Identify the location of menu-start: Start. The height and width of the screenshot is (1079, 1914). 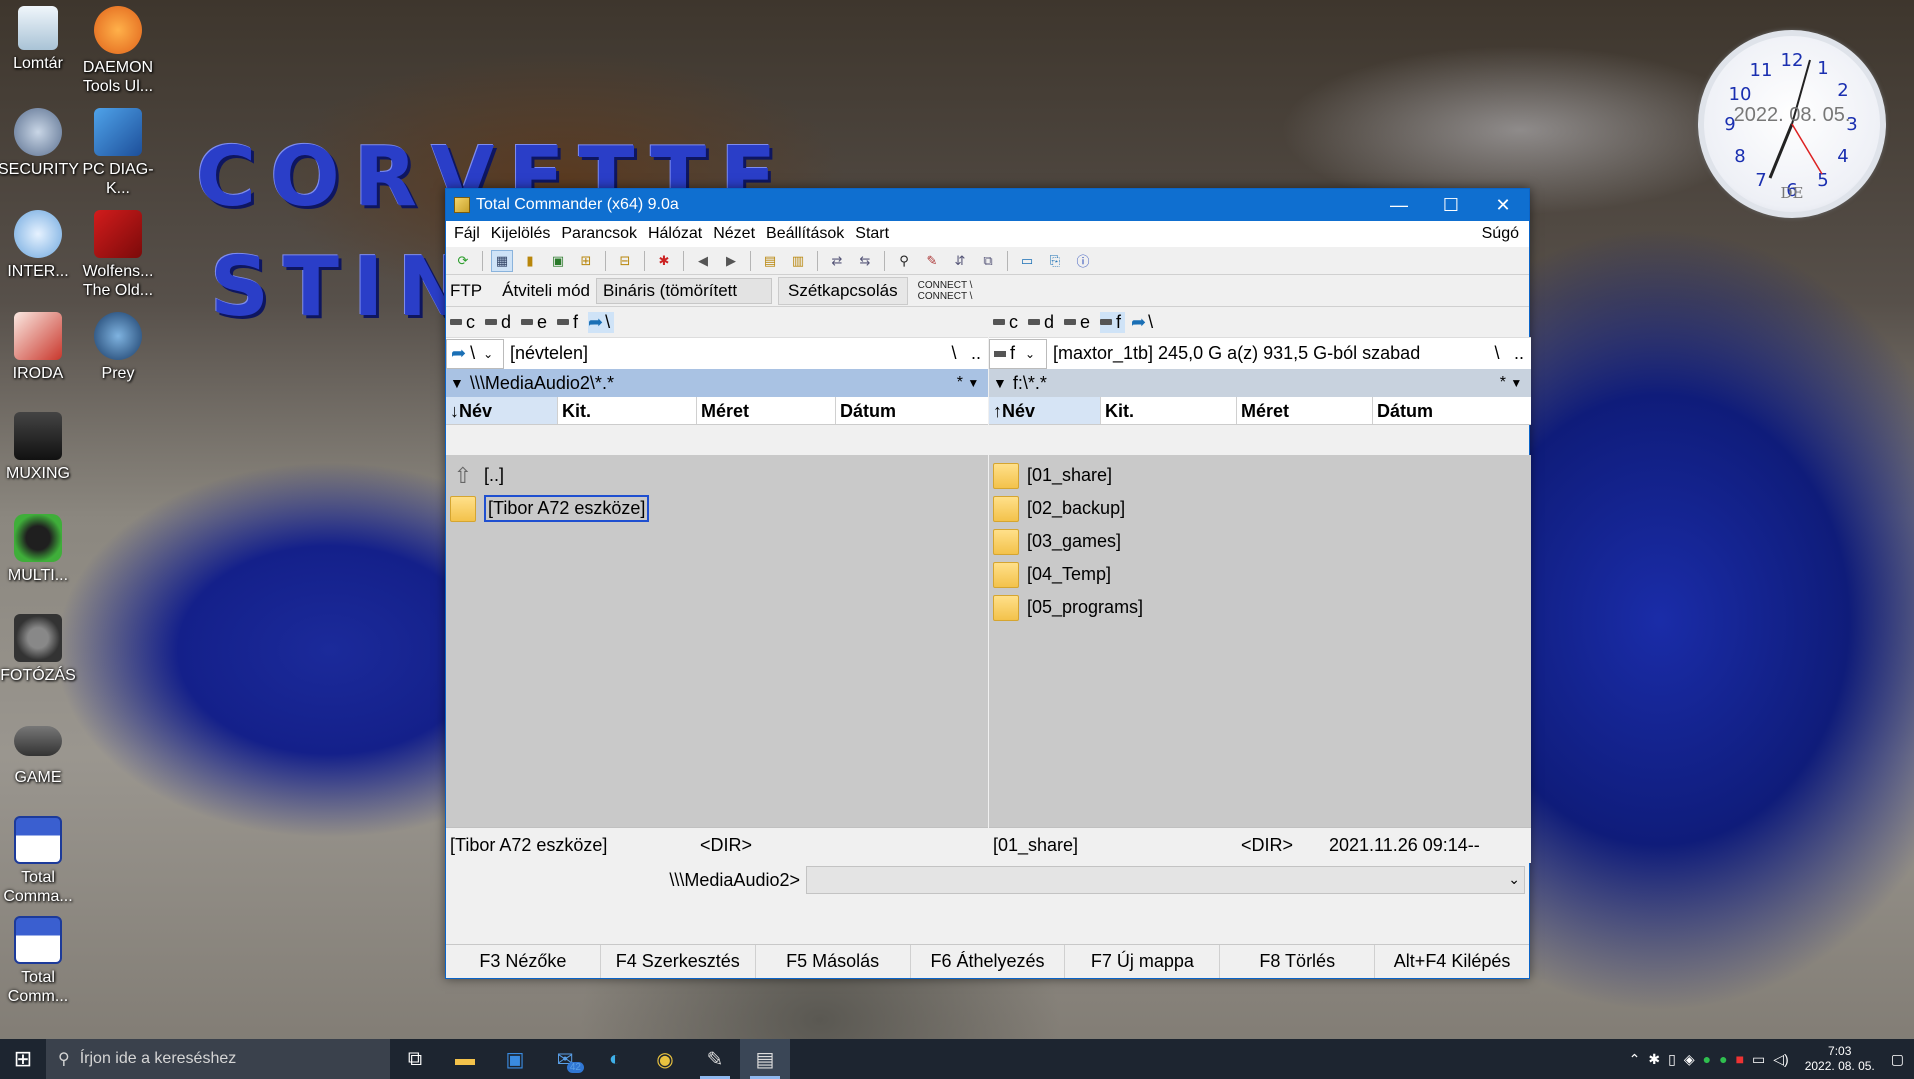
(875, 234).